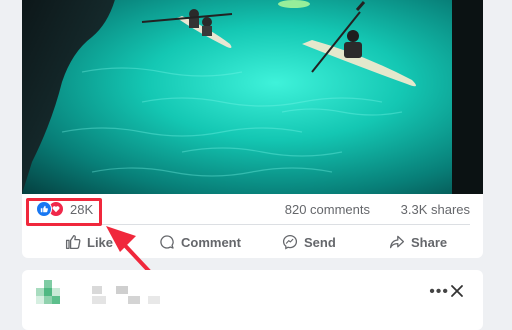 The image size is (512, 330). Describe the element at coordinates (126, 295) in the screenshot. I see `author-name-redacted` at that location.